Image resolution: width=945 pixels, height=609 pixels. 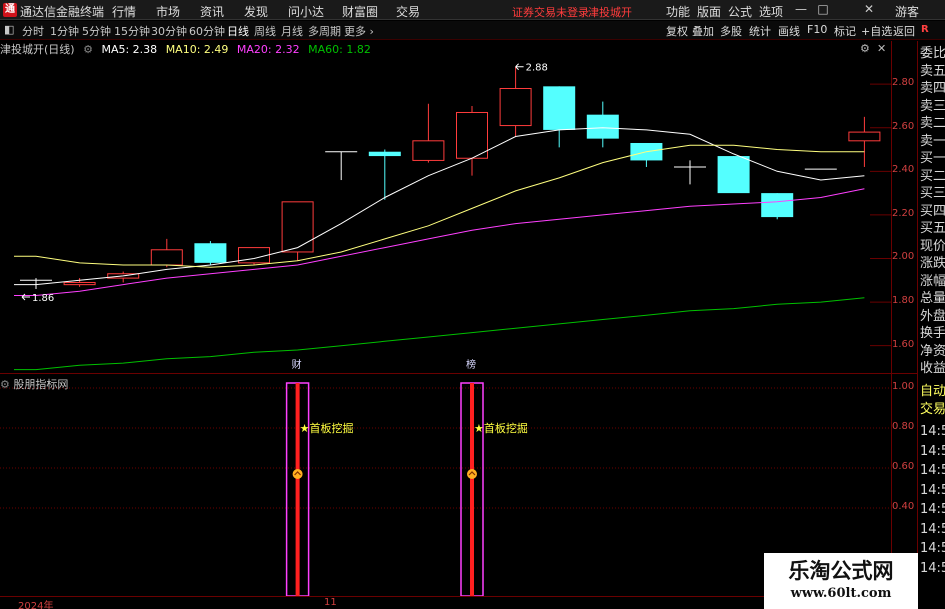 What do you see at coordinates (932, 281) in the screenshot?
I see `quote-label: 涨幅` at bounding box center [932, 281].